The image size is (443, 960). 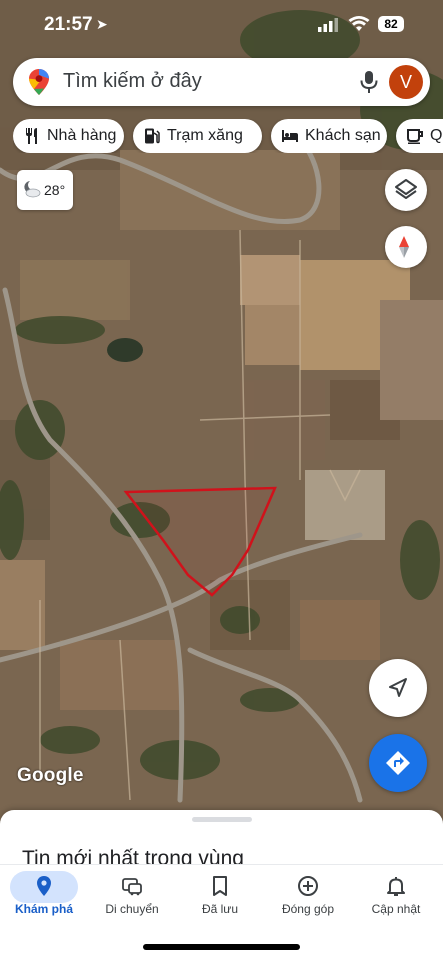 I want to click on compass-button, so click(x=406, y=247).